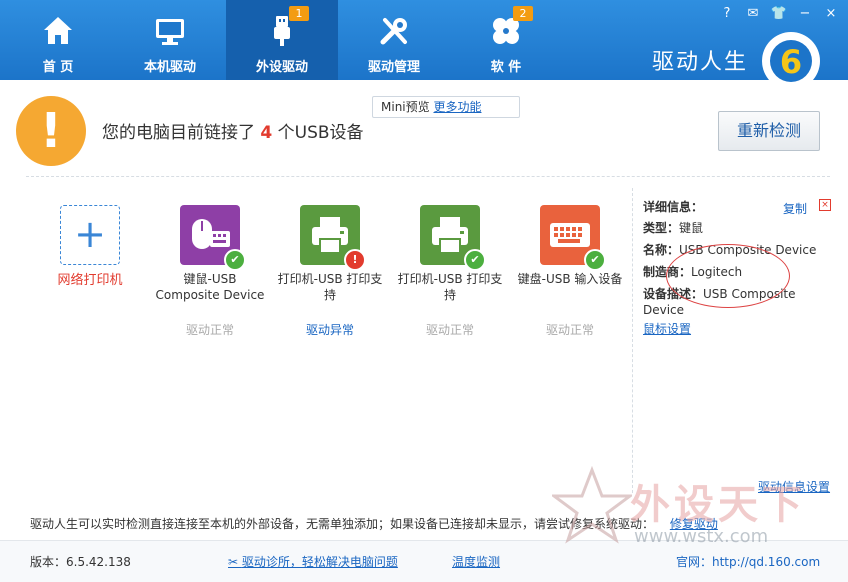 The width and height of the screenshot is (848, 582). I want to click on diagnose-link-text: 驱动诊所，轻松解决电脑问题, so click(320, 562).